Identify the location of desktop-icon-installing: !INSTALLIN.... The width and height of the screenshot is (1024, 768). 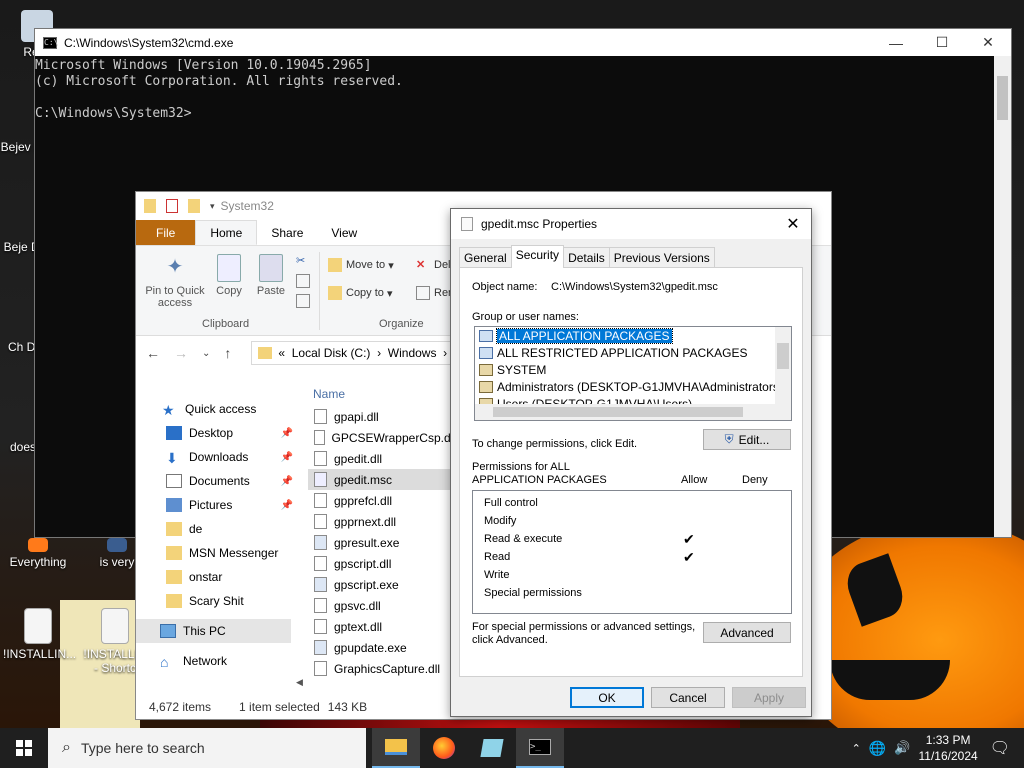
(39, 634).